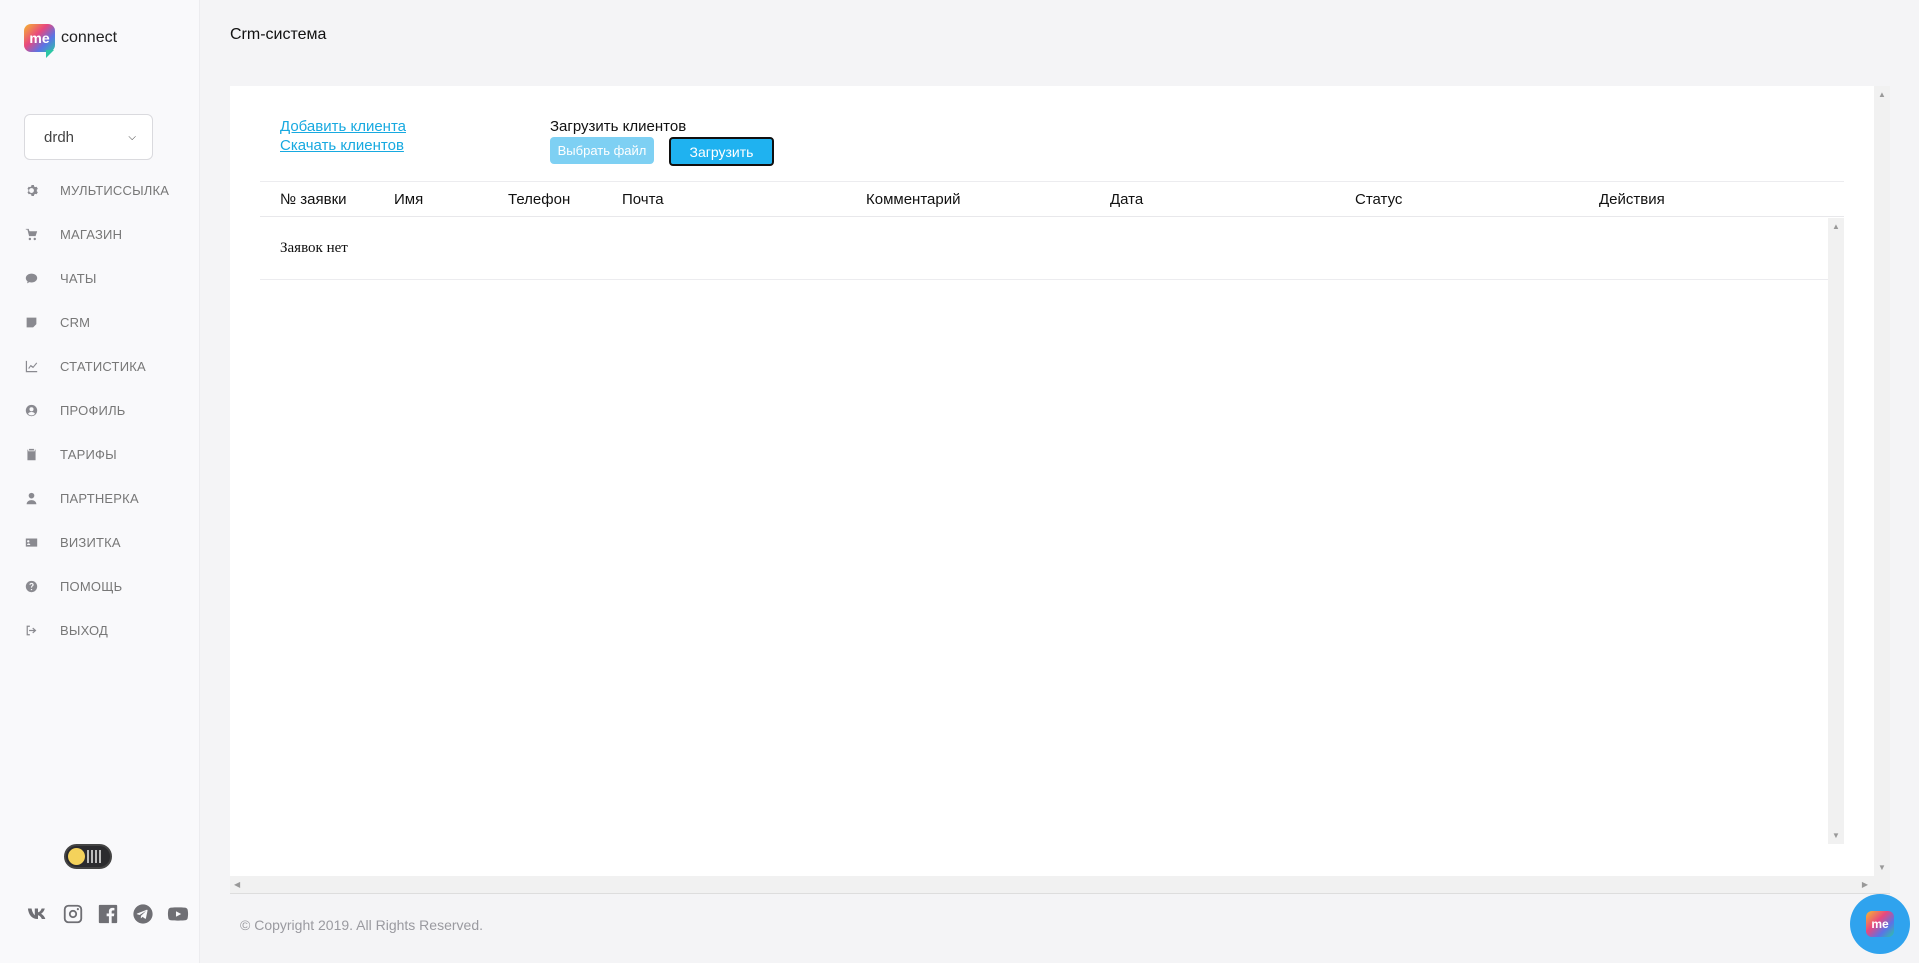 This screenshot has width=1919, height=963. I want to click on table-scrollbar: ▲ ▼, so click(1836, 531).